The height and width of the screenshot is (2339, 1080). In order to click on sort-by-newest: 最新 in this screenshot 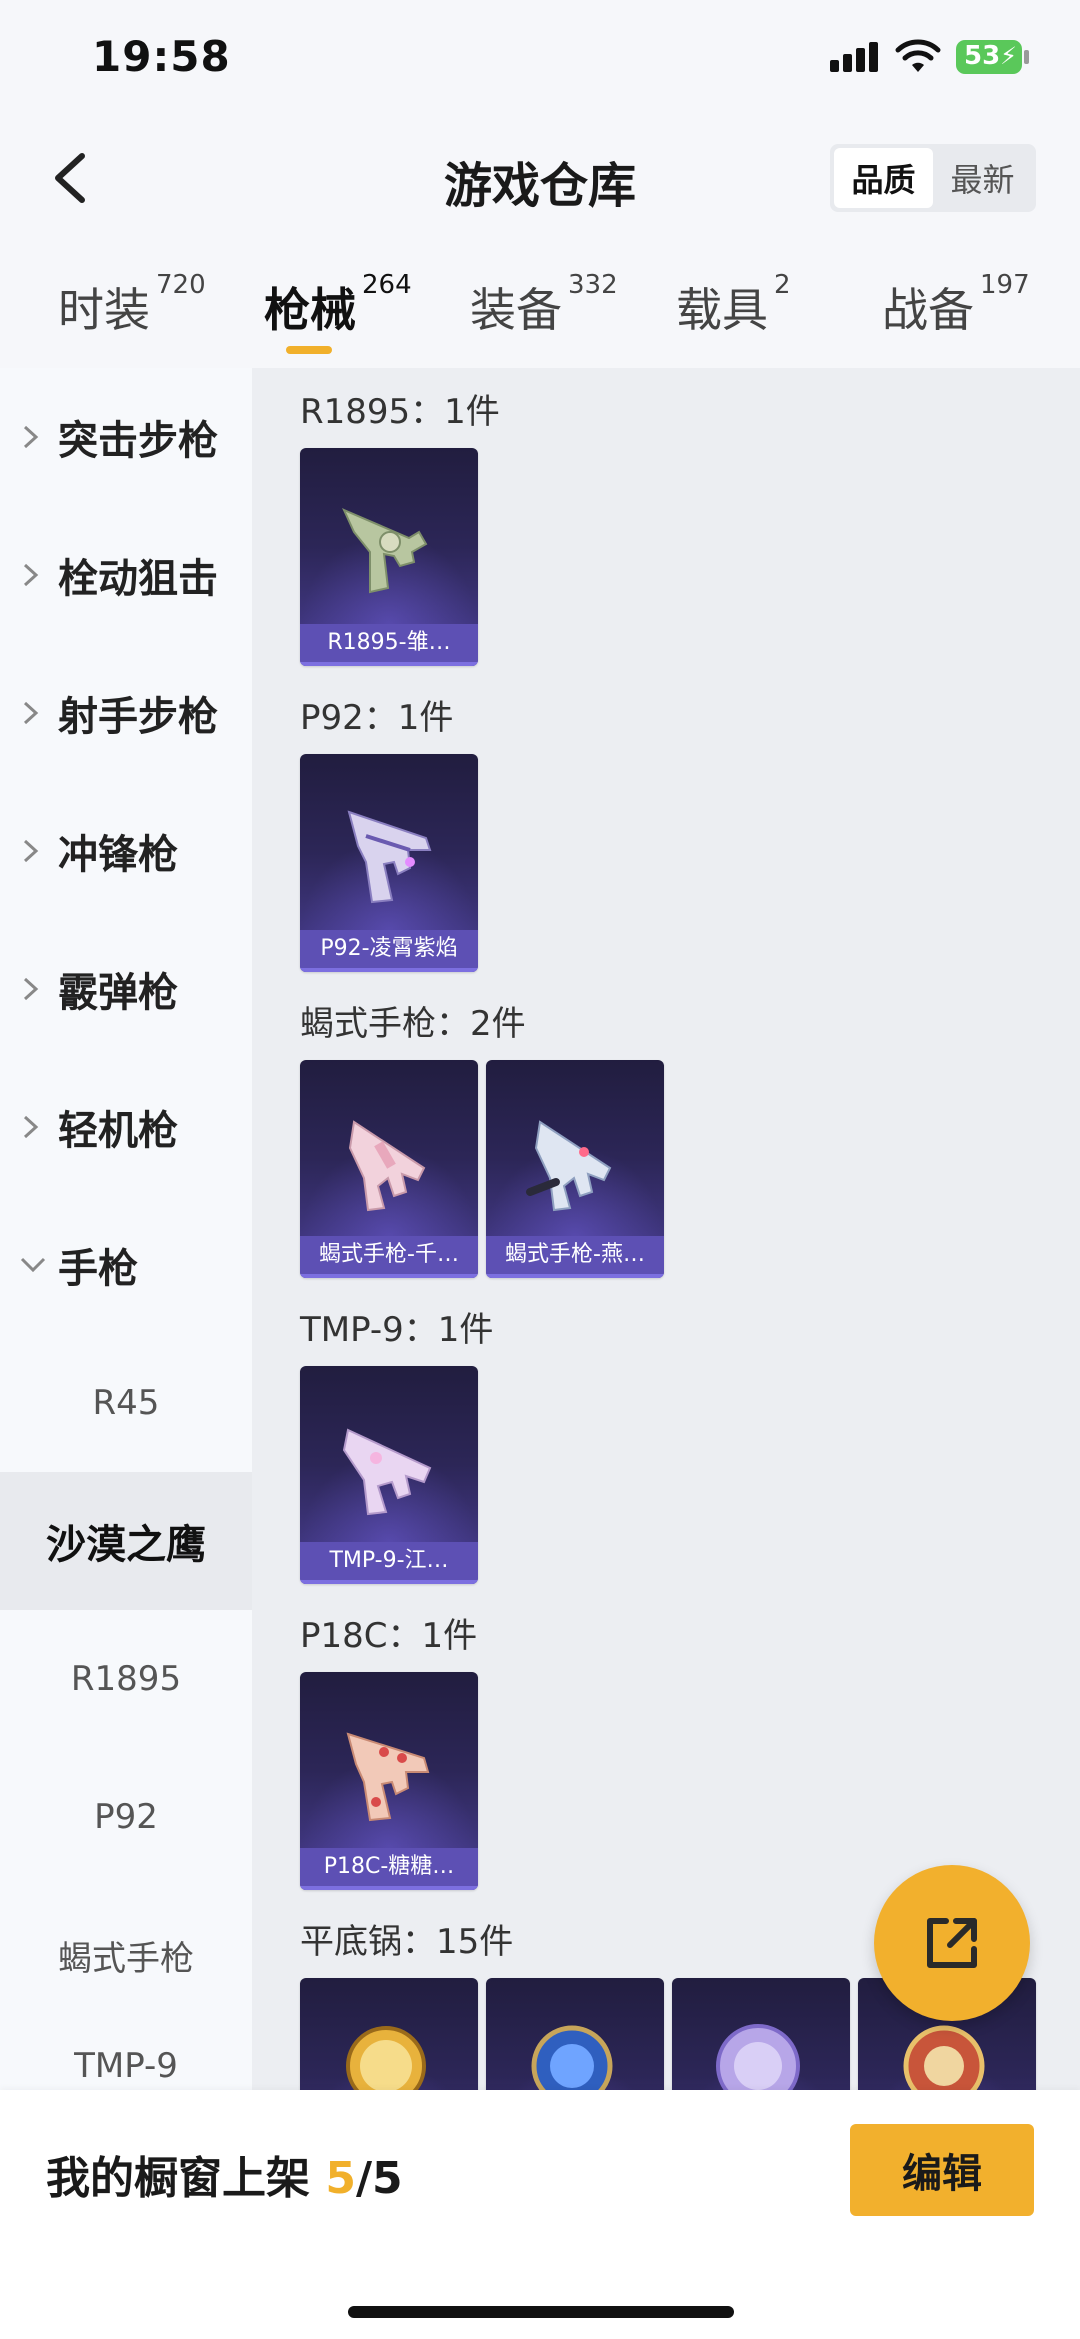, I will do `click(982, 178)`.